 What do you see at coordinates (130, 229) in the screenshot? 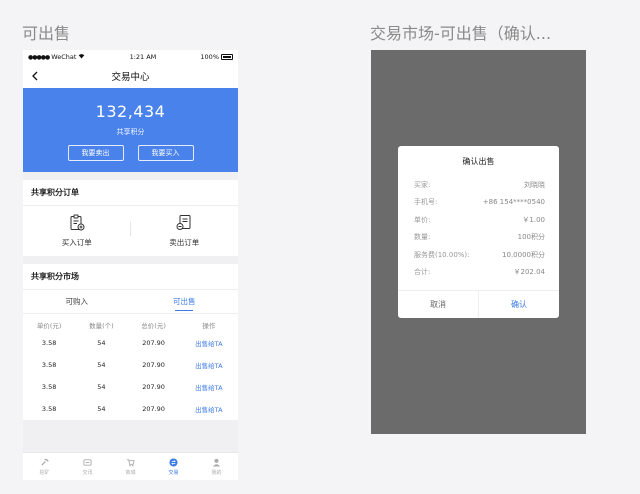
I see `orders-divider` at bounding box center [130, 229].